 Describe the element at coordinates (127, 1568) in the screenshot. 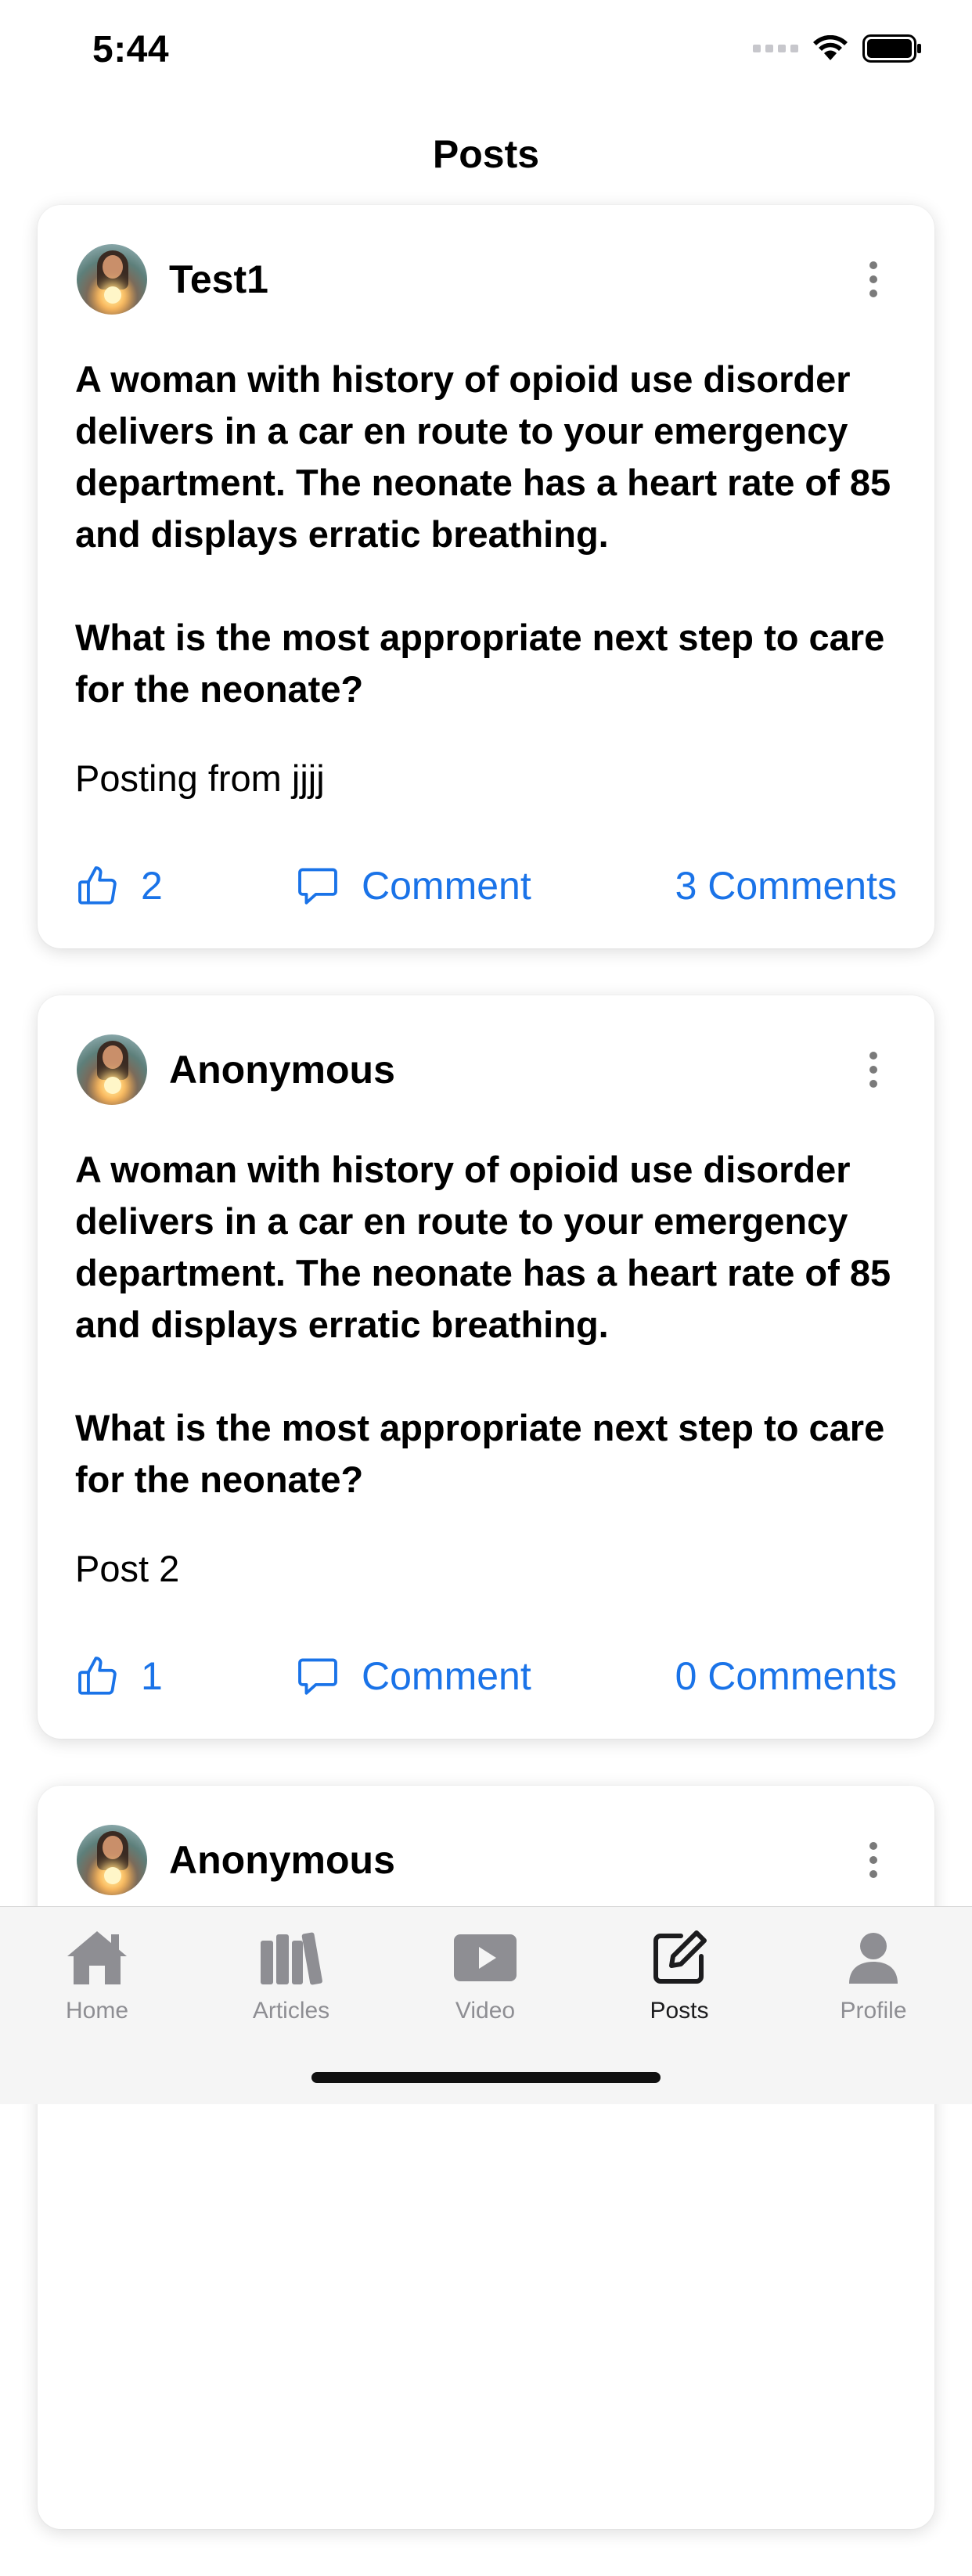

I see `post-caption: Post 2` at that location.